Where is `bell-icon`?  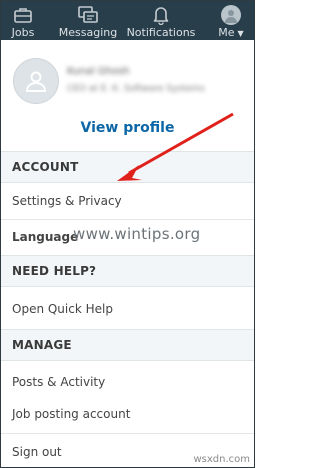
bell-icon is located at coordinates (161, 15).